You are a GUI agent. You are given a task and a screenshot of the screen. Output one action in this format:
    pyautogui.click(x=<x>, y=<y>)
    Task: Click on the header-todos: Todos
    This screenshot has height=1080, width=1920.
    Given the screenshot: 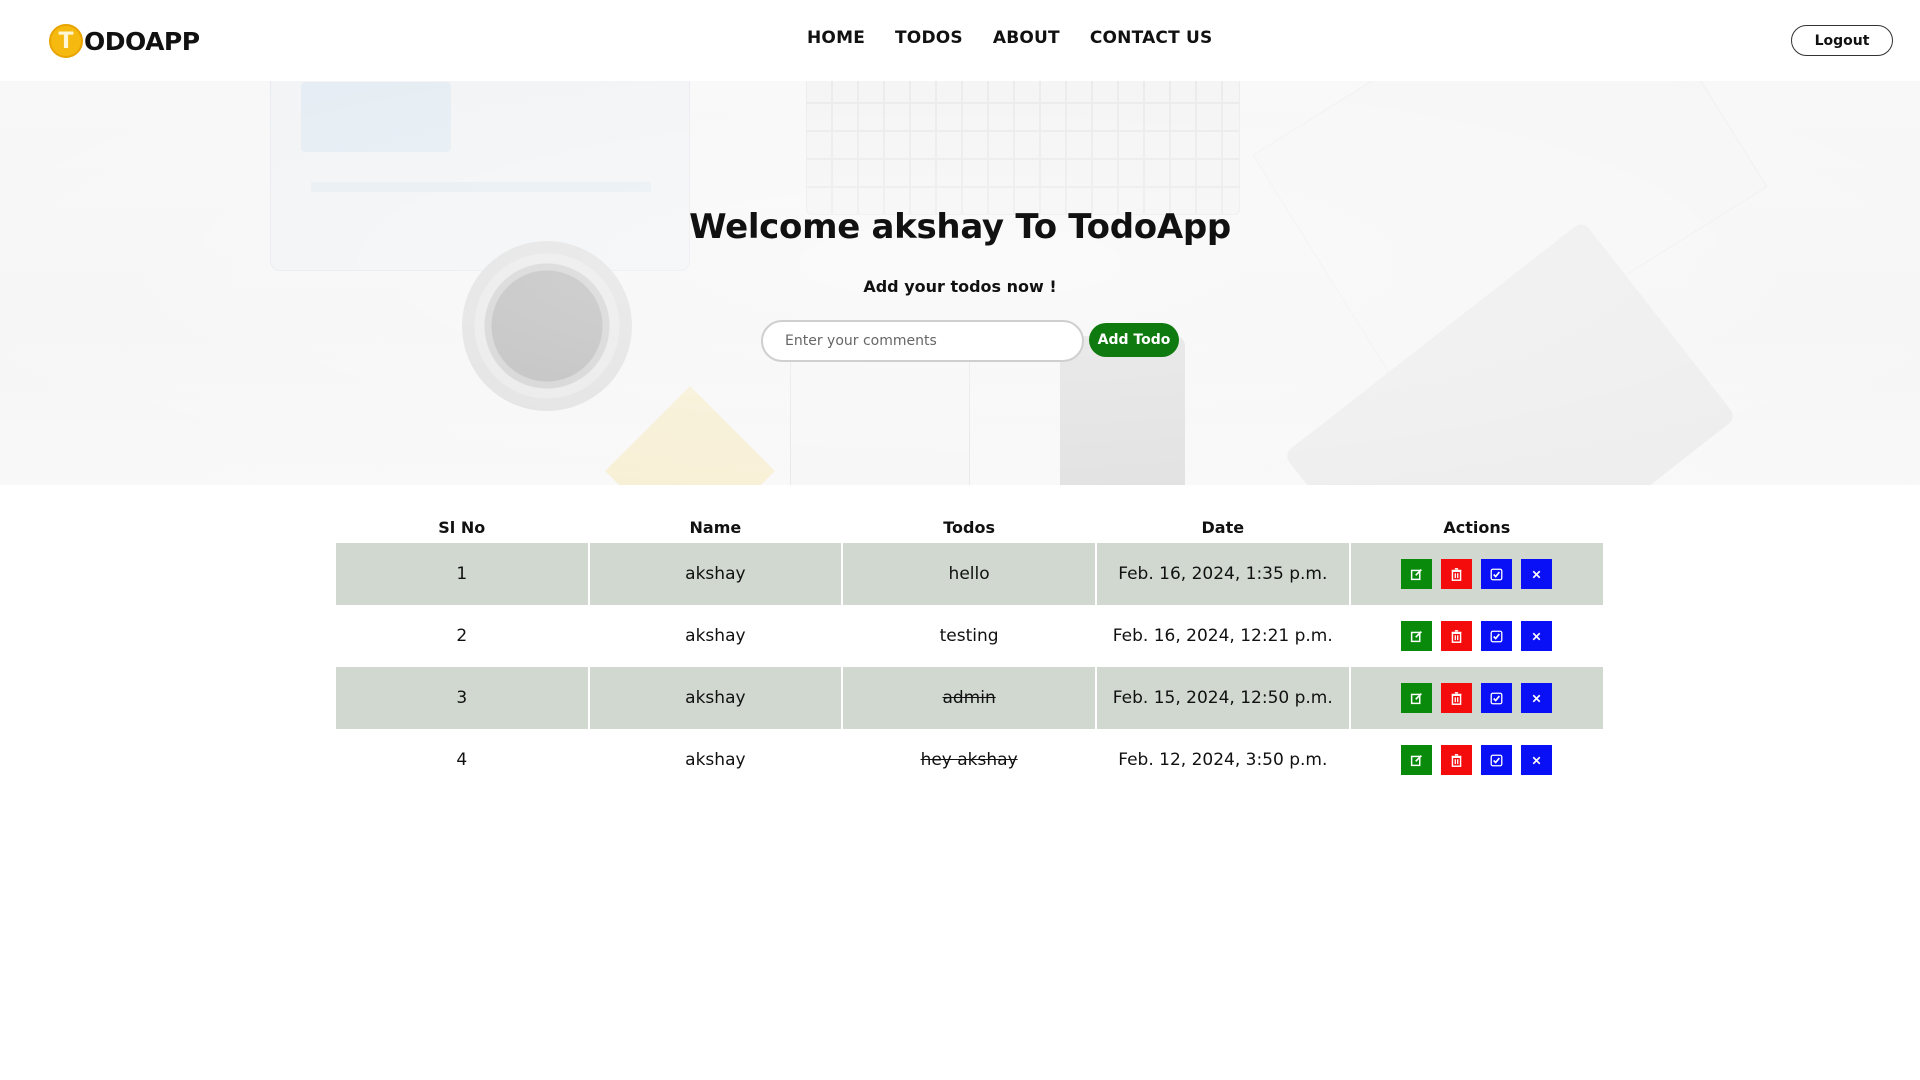 What is the action you would take?
    pyautogui.click(x=969, y=527)
    